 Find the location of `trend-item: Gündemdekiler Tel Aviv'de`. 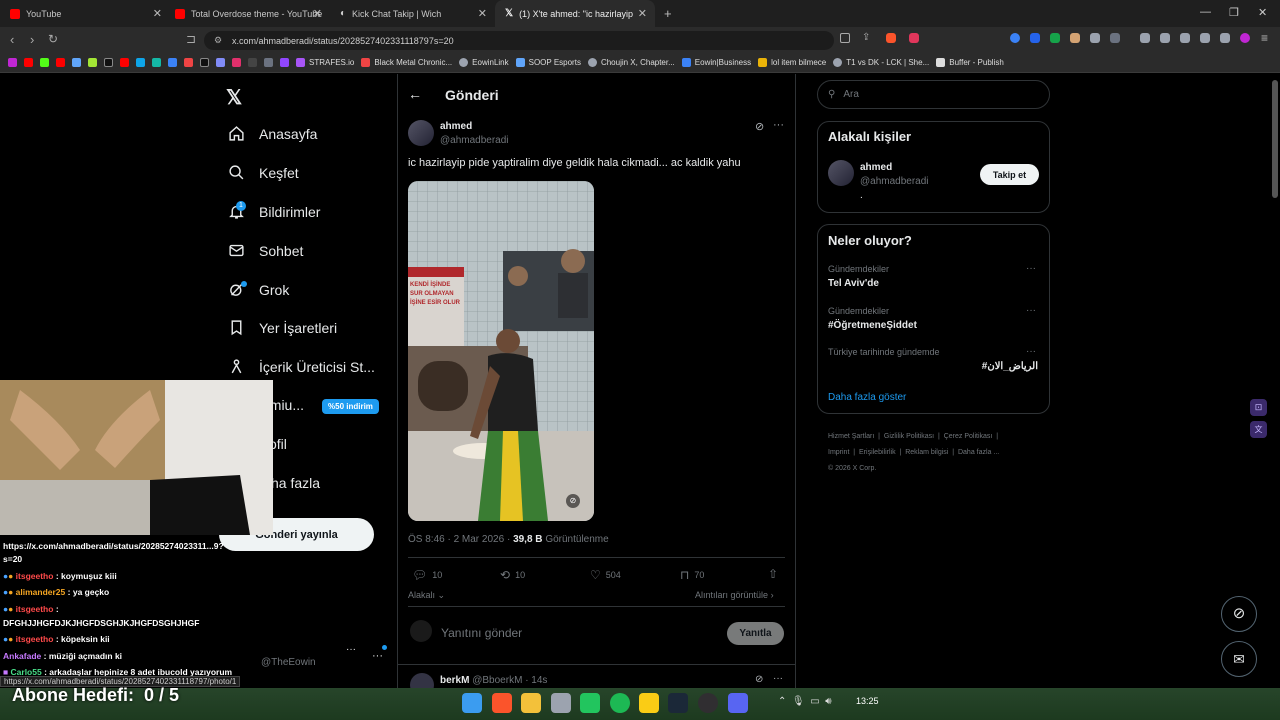

trend-item: Gündemdekiler Tel Aviv'de is located at coordinates (858, 276).